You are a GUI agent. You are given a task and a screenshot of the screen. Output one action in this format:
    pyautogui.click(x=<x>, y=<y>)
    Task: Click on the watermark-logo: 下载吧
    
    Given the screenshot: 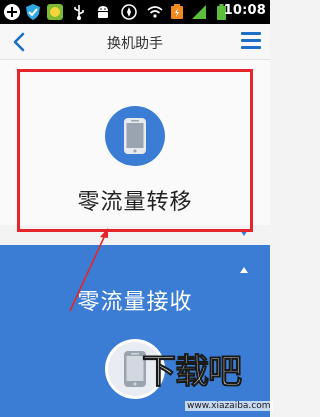 What is the action you would take?
    pyautogui.click(x=192, y=372)
    